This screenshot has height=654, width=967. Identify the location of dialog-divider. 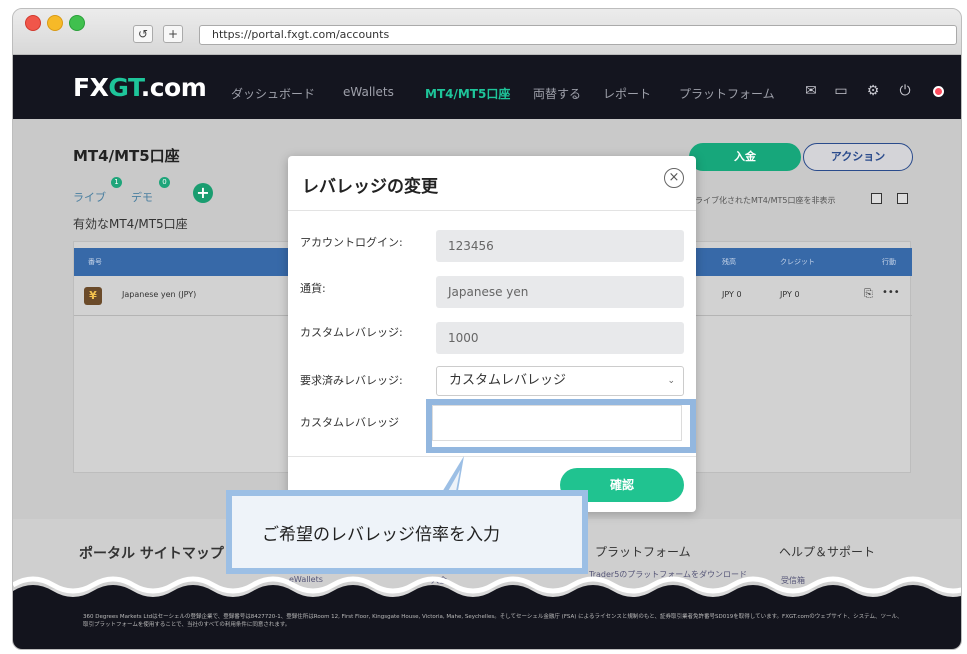
(492, 210).